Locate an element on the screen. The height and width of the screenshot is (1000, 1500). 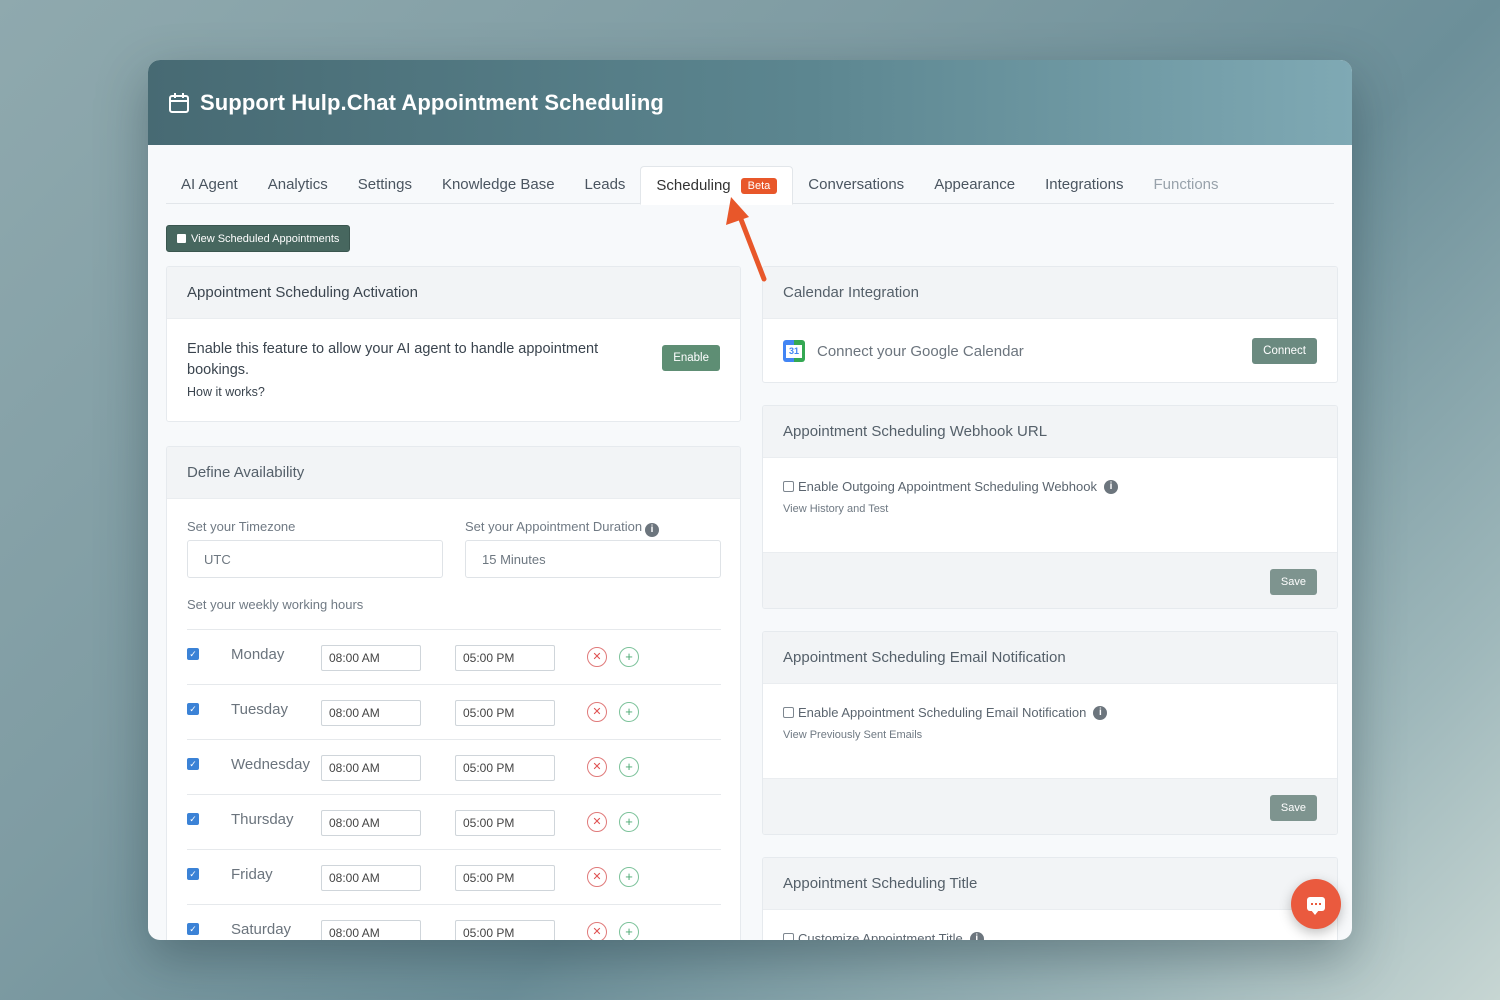
tab-analytics: Analytics is located at coordinates (298, 185).